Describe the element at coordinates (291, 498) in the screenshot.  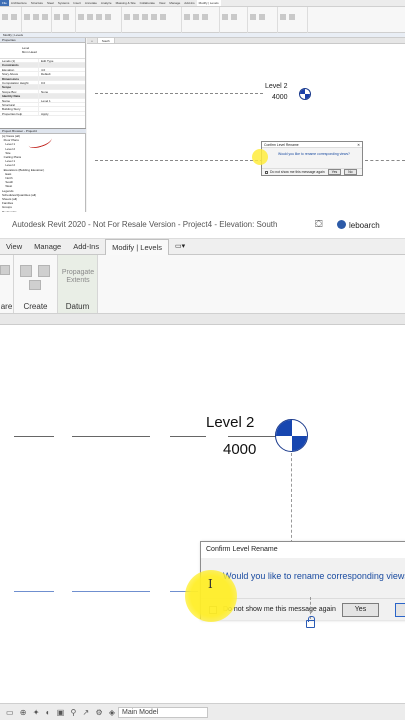
I see `level-extent-line` at that location.